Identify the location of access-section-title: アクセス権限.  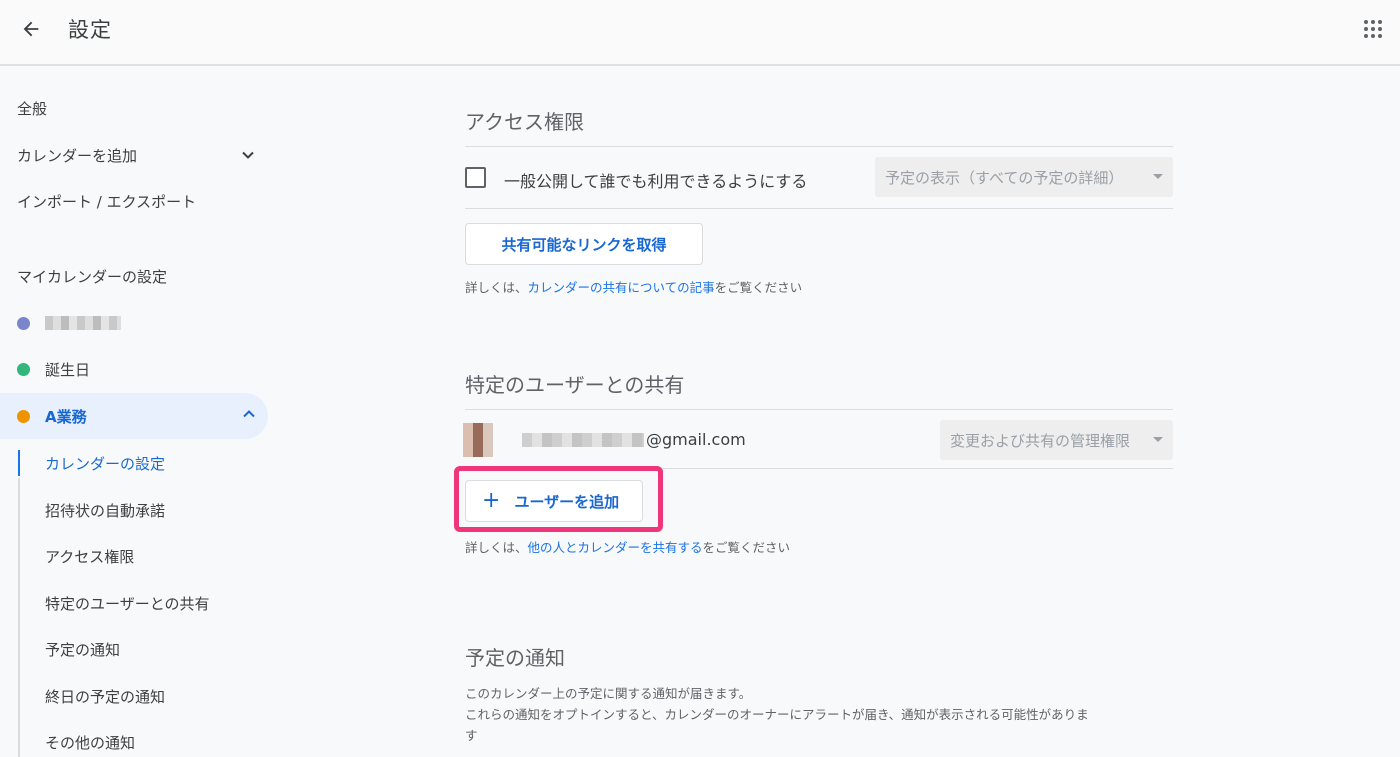
(524, 122).